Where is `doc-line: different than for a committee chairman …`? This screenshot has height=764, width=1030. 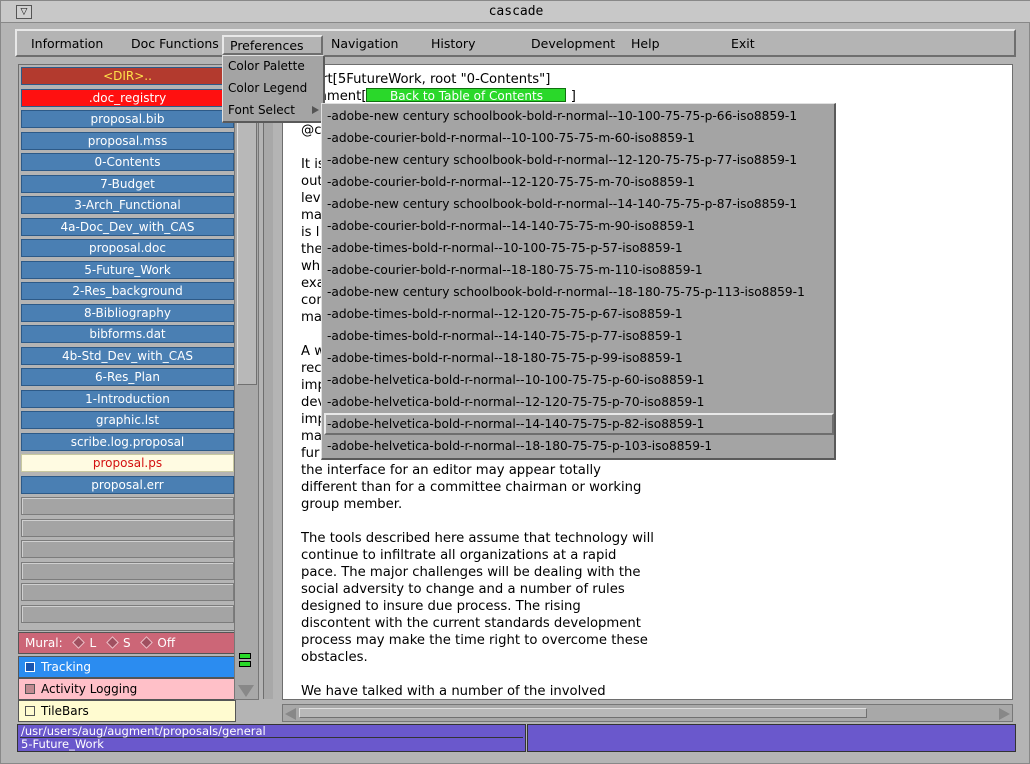
doc-line: different than for a committee chairman … is located at coordinates (471, 487).